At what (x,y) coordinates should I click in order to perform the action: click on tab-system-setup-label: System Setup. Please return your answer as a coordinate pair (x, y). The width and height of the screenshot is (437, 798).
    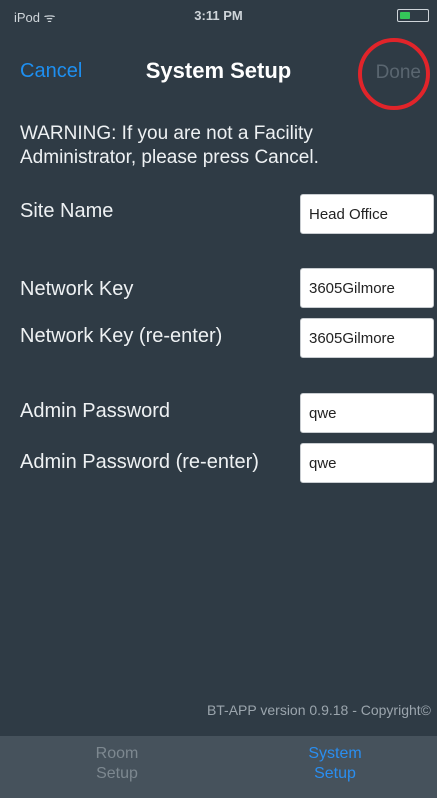
    Looking at the image, I should click on (335, 763).